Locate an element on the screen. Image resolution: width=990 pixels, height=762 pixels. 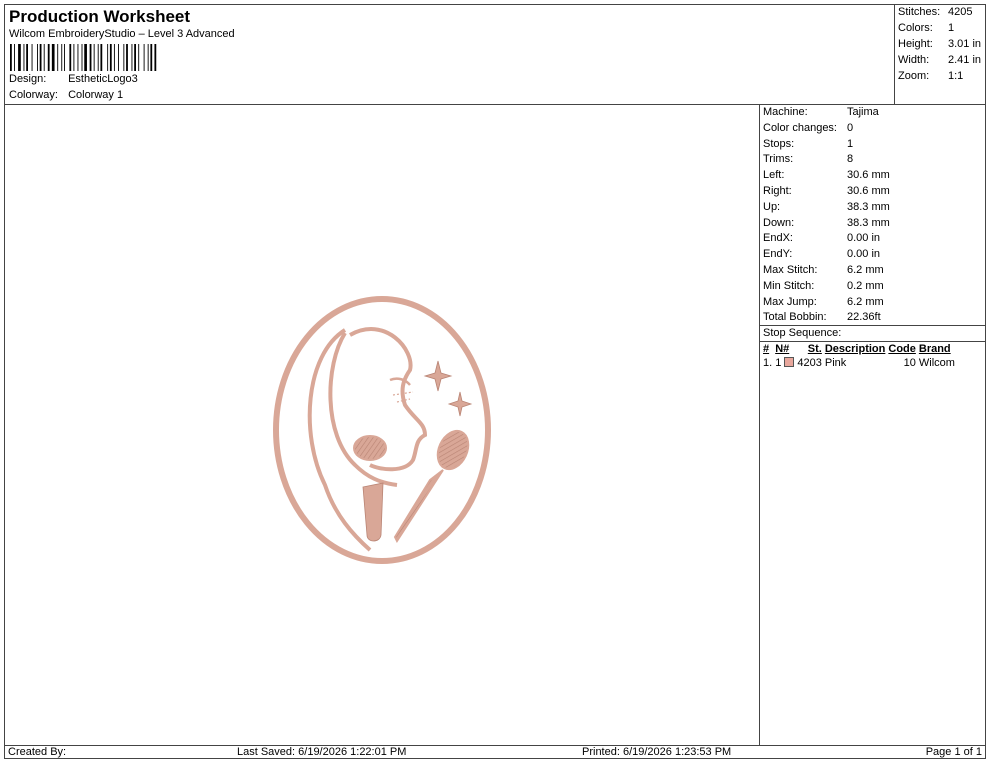
makeup-brush-icon is located at coordinates (431, 486).